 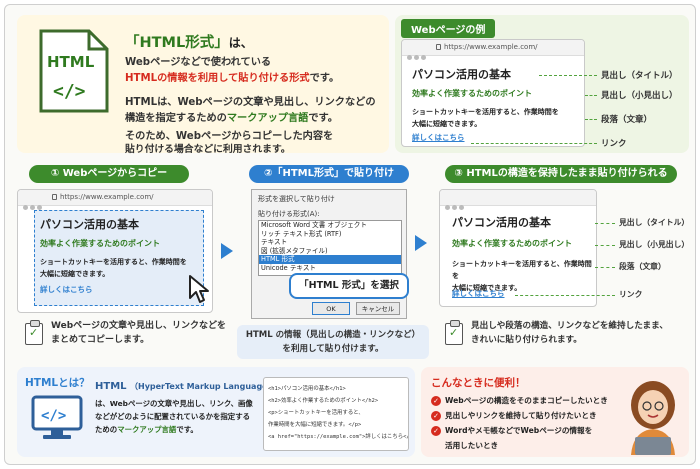 What do you see at coordinates (250, 102) in the screenshot?
I see `intro-line3: HTMLは、Webページの文章や見出し、リンクなどの` at bounding box center [250, 102].